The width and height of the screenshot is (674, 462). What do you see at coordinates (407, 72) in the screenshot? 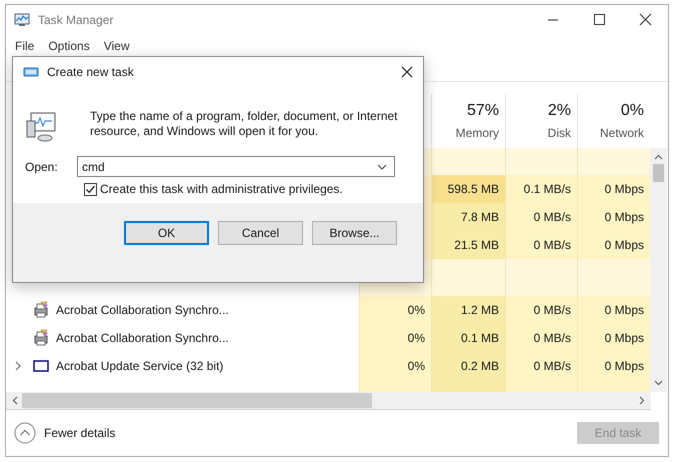
I see `close-icon` at bounding box center [407, 72].